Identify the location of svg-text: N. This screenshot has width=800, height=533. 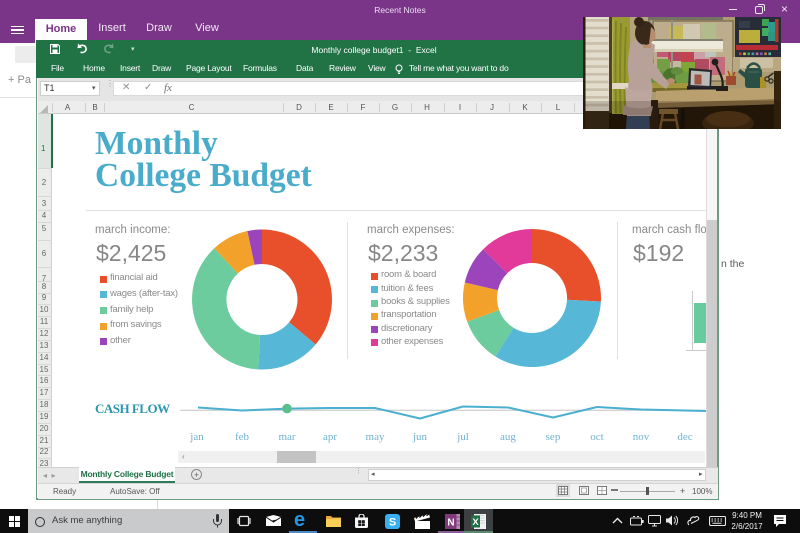
(450, 523).